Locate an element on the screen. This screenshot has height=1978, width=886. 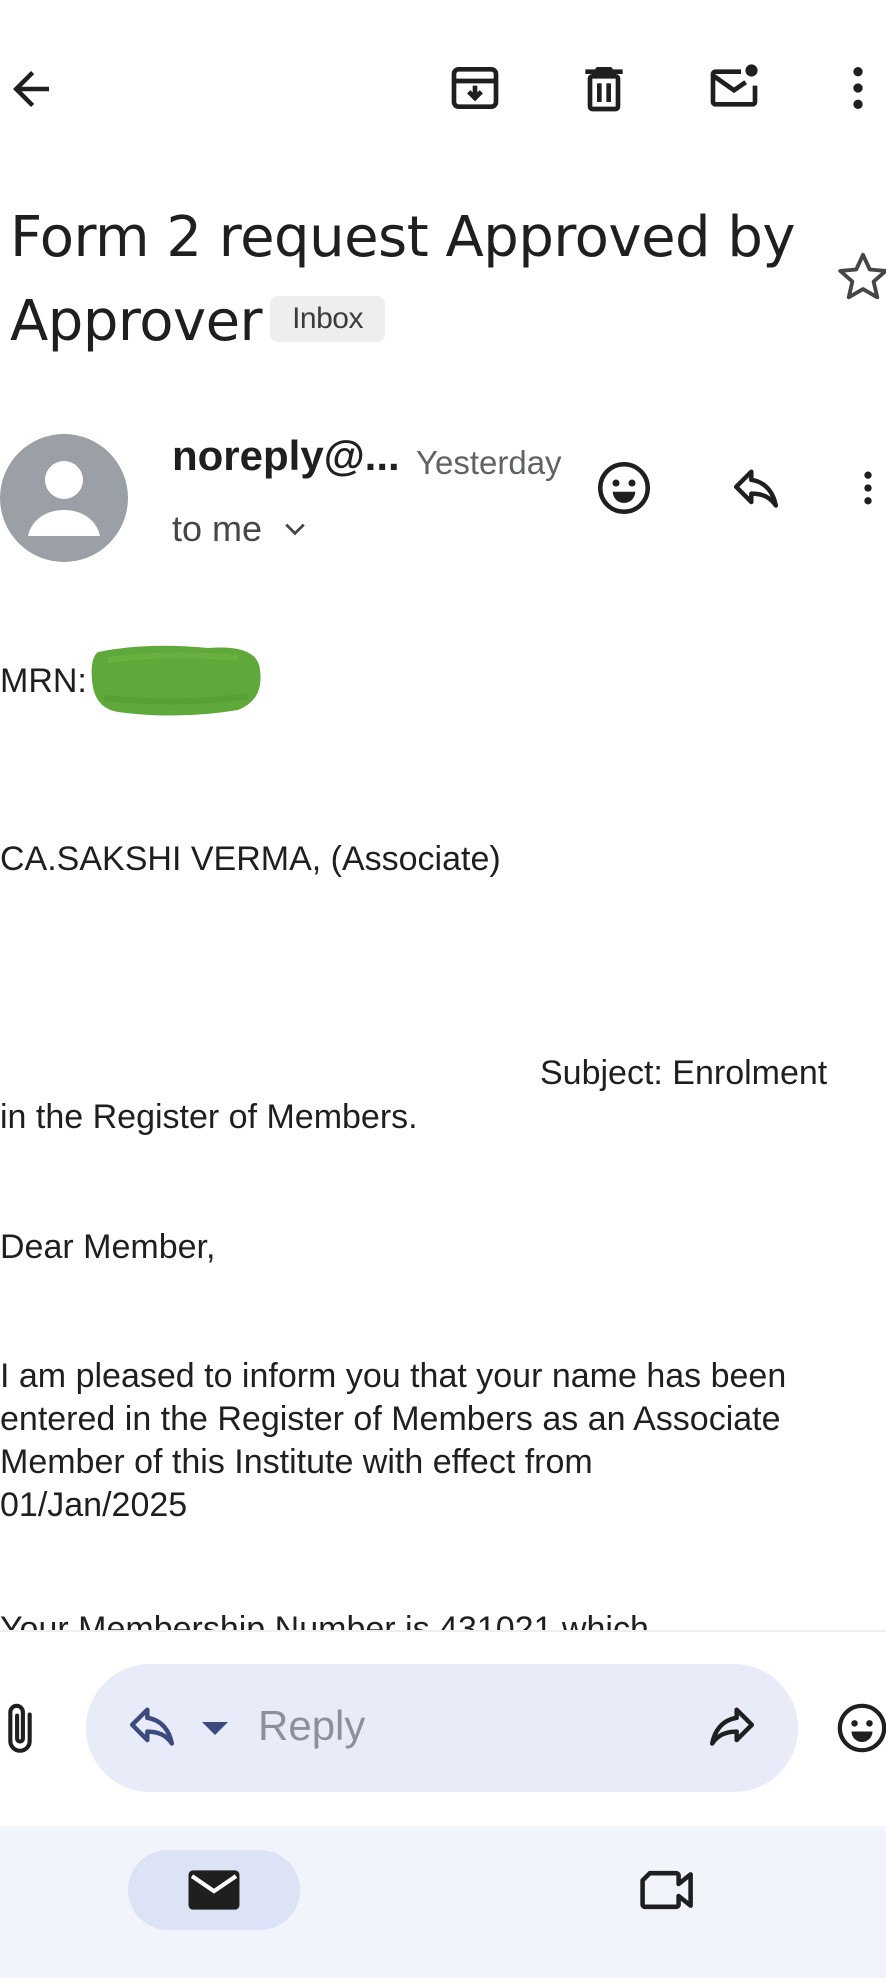
paragraph-line: 01/Jan/2025 is located at coordinates (94, 1505).